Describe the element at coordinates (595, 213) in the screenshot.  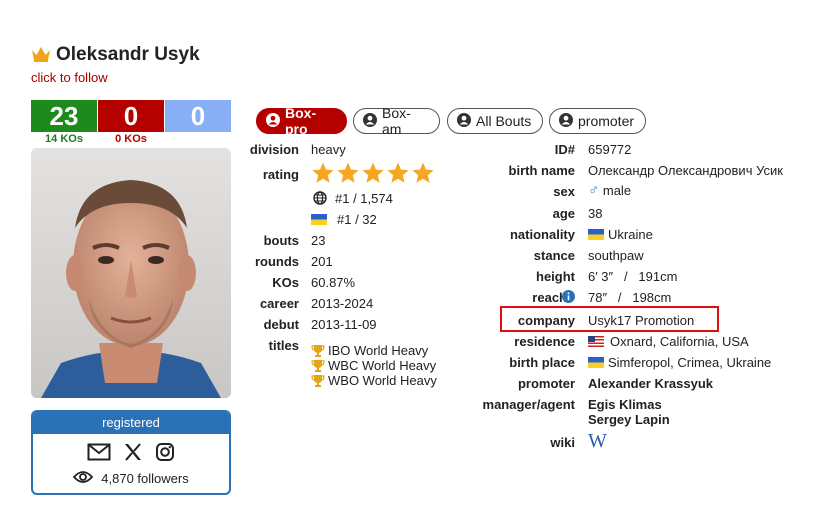
I see `age-value: 38` at that location.